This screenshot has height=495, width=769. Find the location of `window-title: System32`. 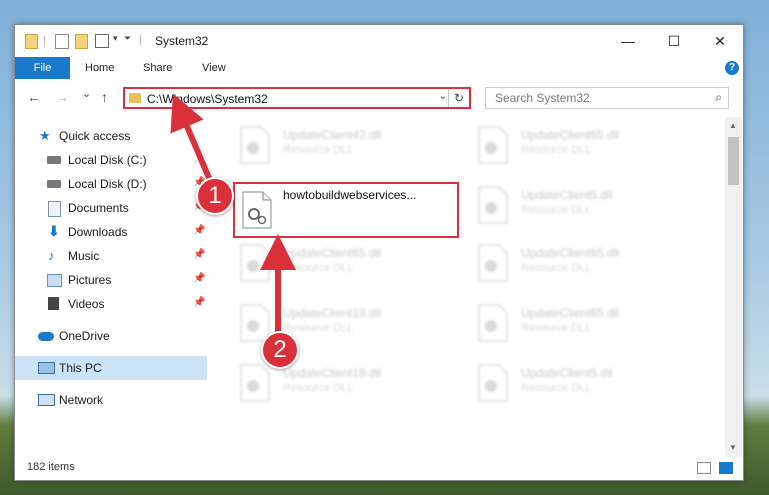

window-title: System32 is located at coordinates (182, 41).